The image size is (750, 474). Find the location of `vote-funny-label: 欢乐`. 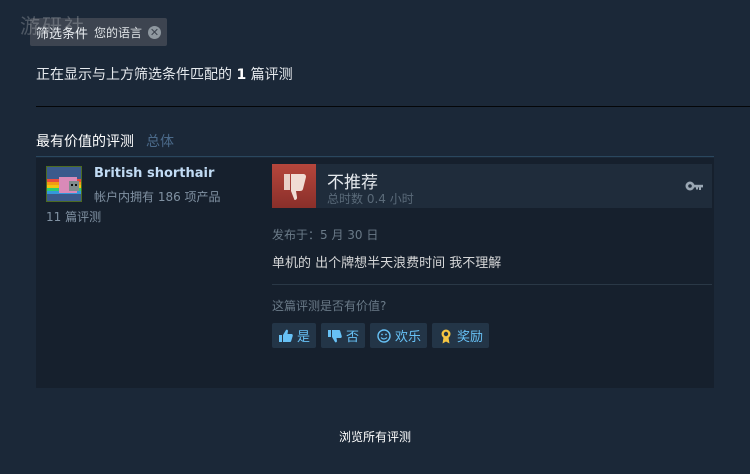

vote-funny-label: 欢乐 is located at coordinates (408, 337).